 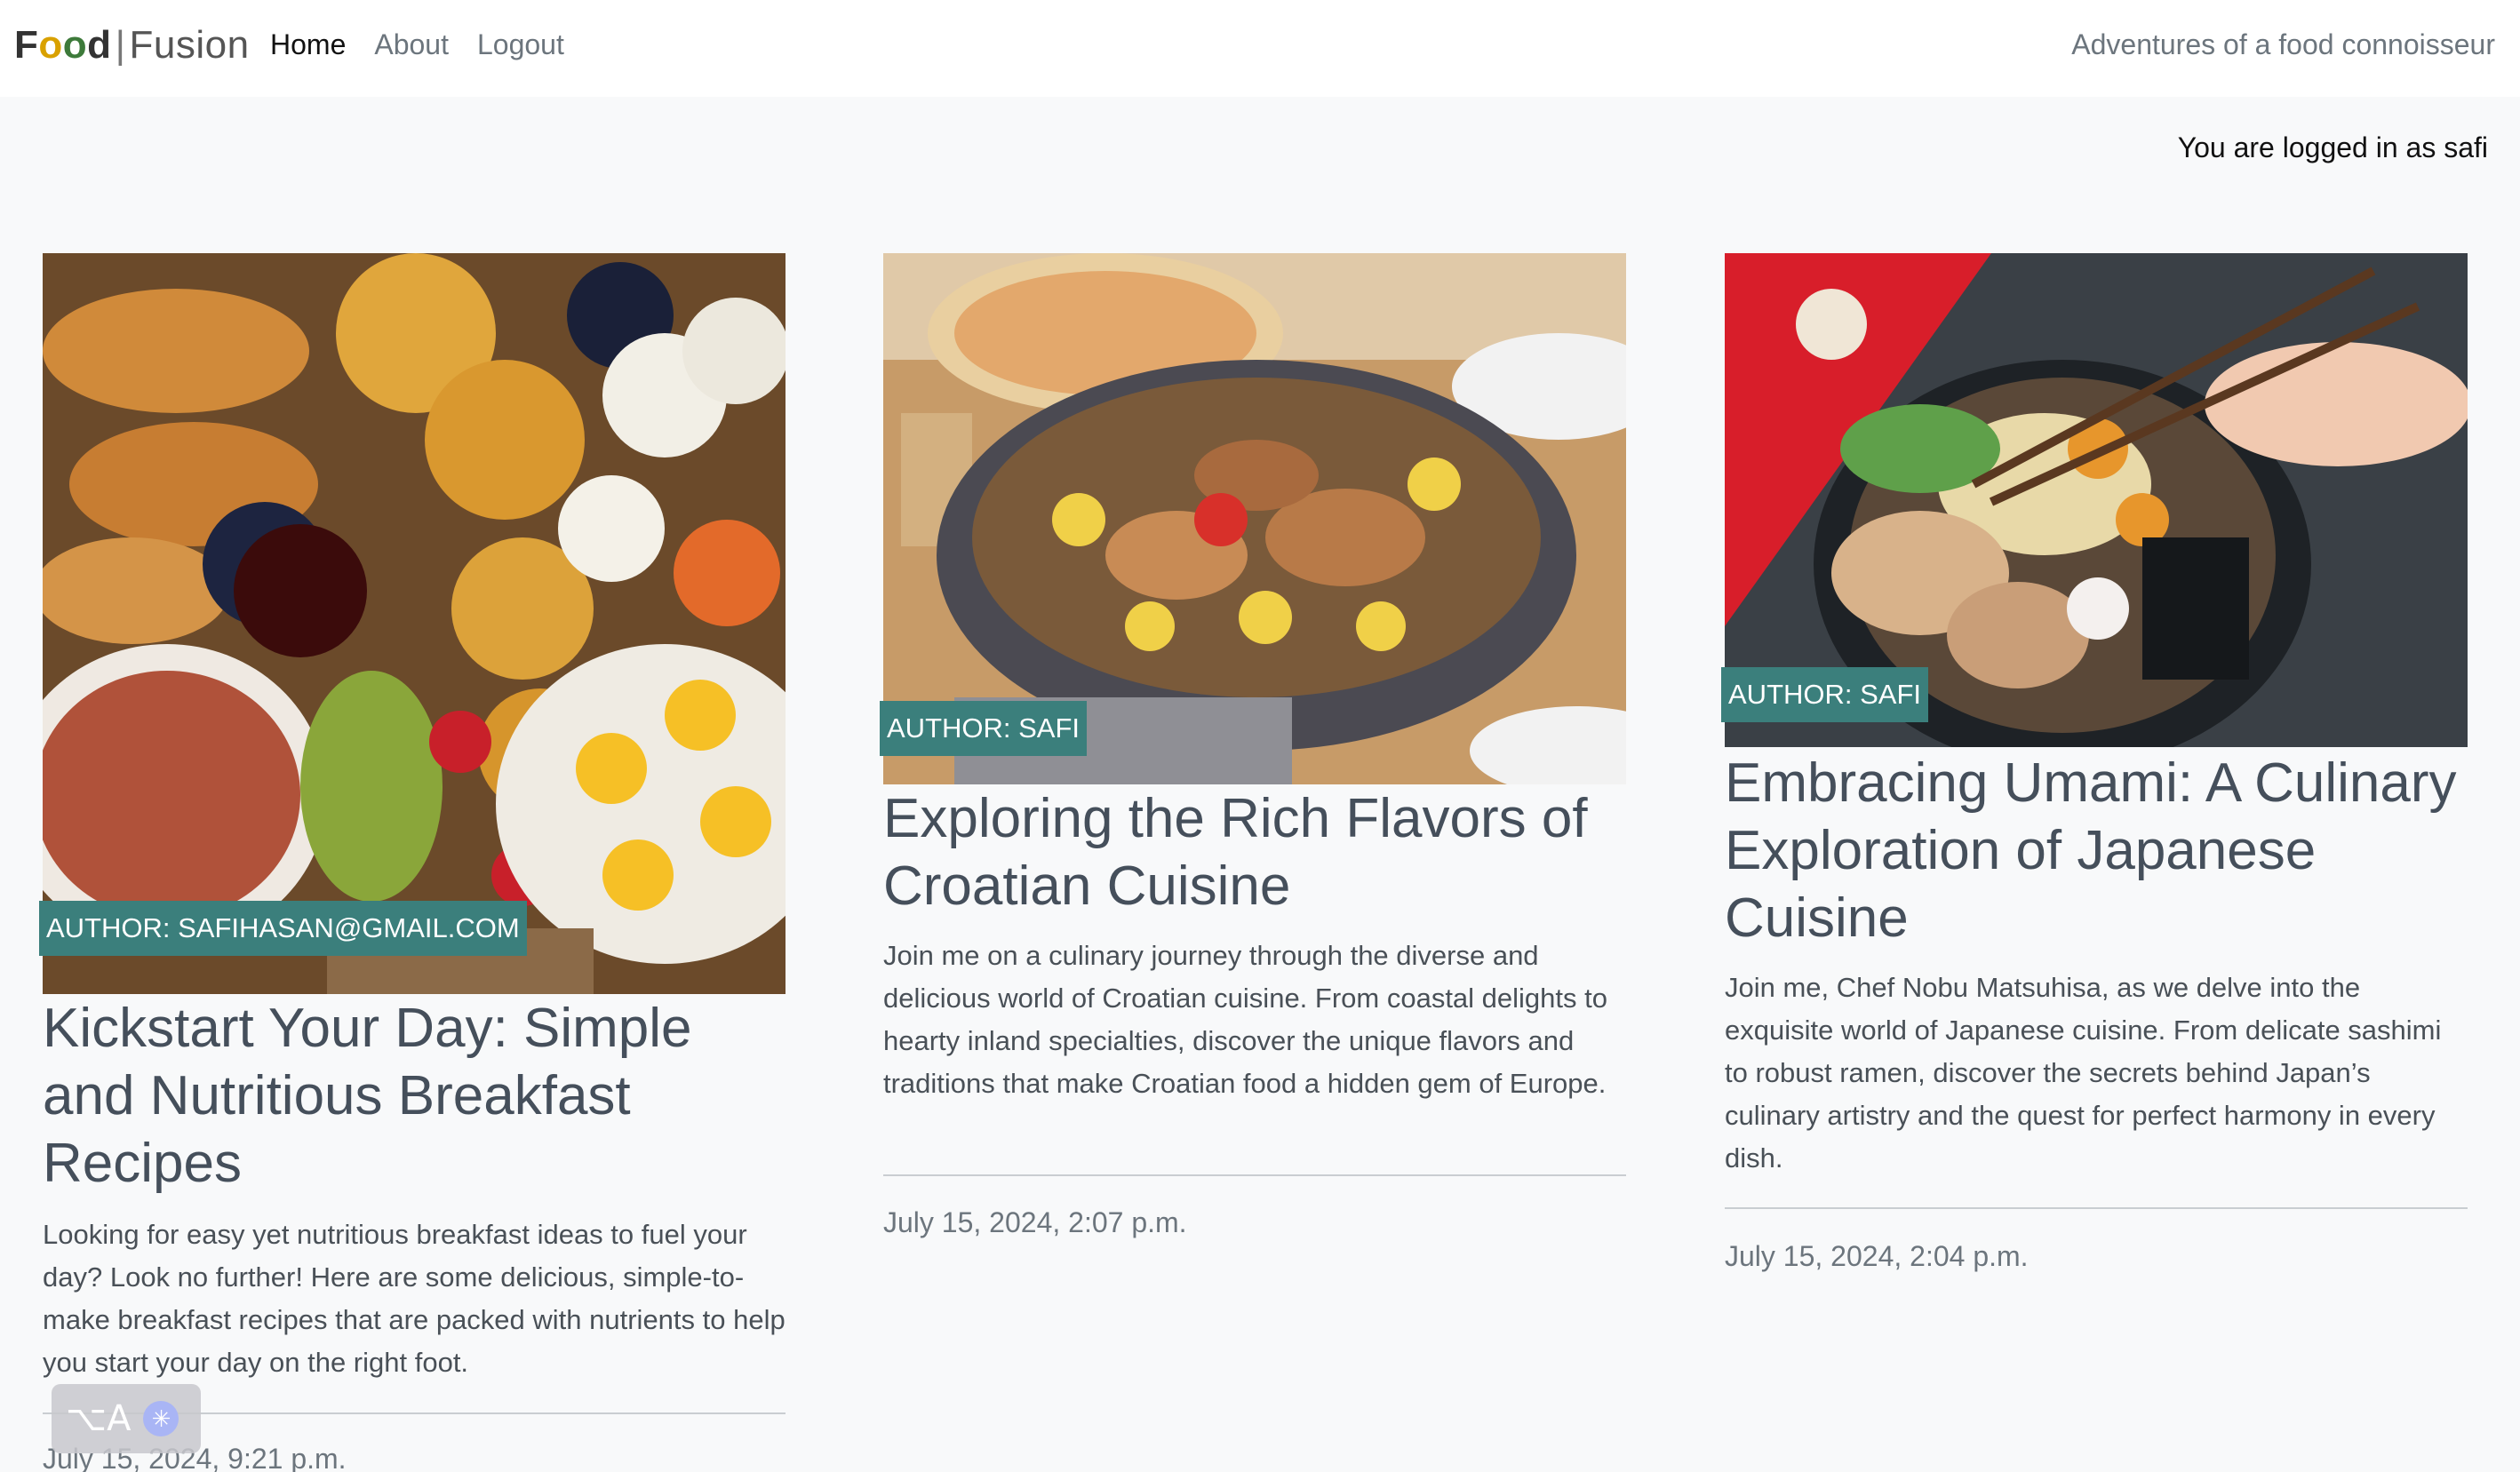 I want to click on brand-logo: Food | Fusion, so click(x=132, y=45).